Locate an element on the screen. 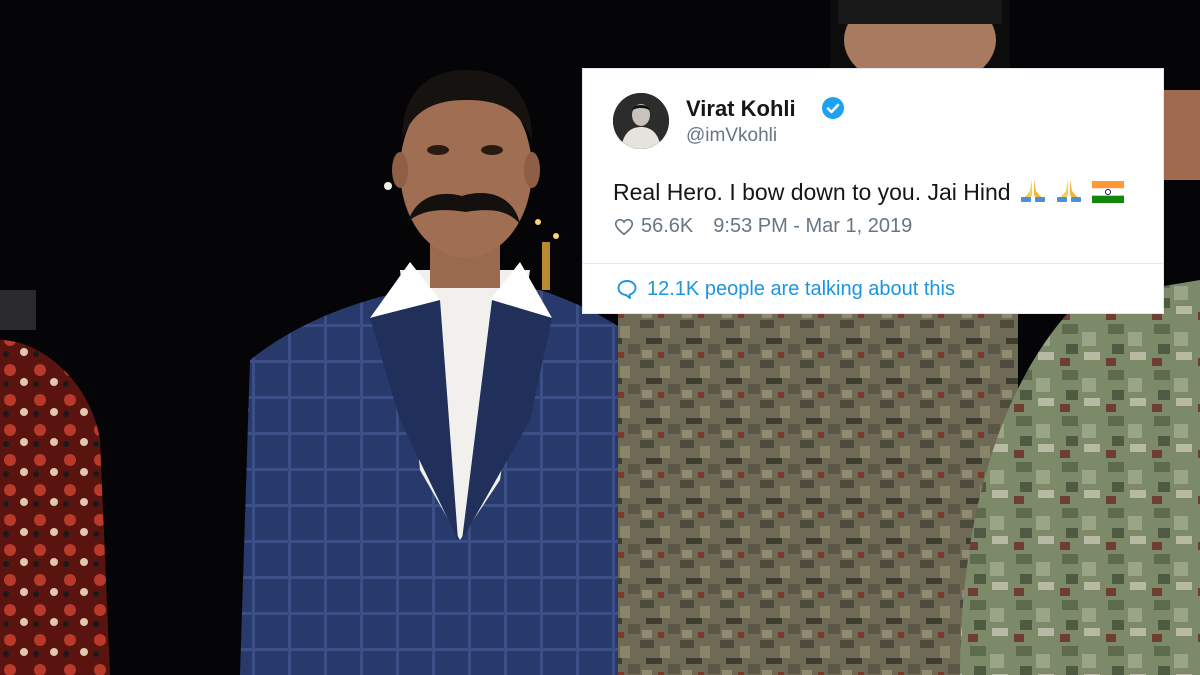  conversation-link: 12.1K people are talking about this is located at coordinates (785, 289).